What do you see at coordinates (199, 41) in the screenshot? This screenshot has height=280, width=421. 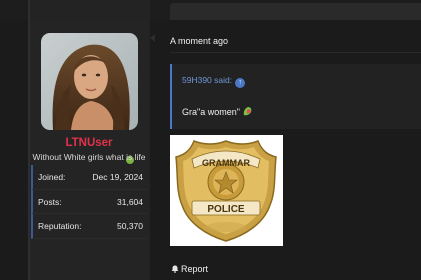 I see `post-timestamp: A moment ago` at bounding box center [199, 41].